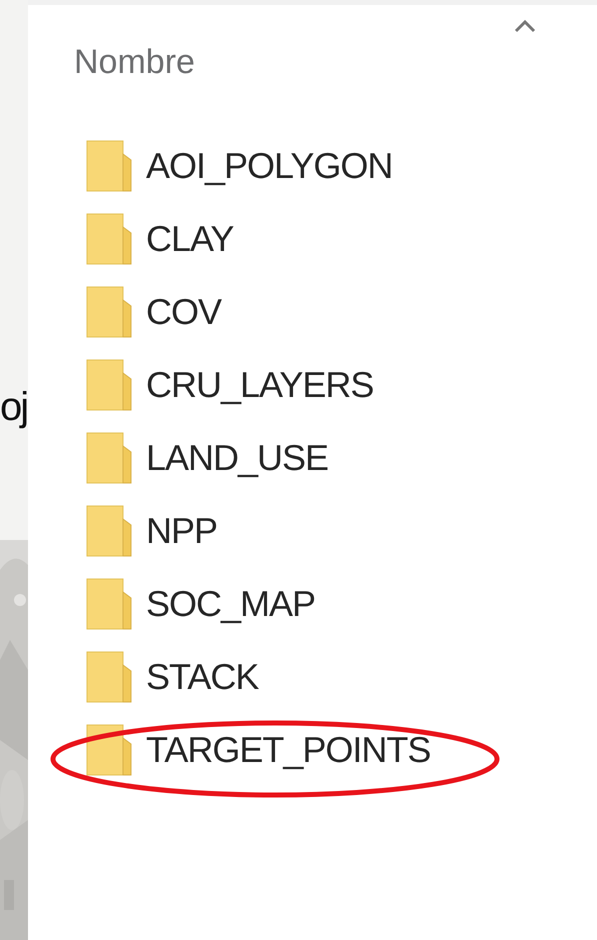 The height and width of the screenshot is (940, 597). Describe the element at coordinates (14, 407) in the screenshot. I see `slide-text: oj` at that location.